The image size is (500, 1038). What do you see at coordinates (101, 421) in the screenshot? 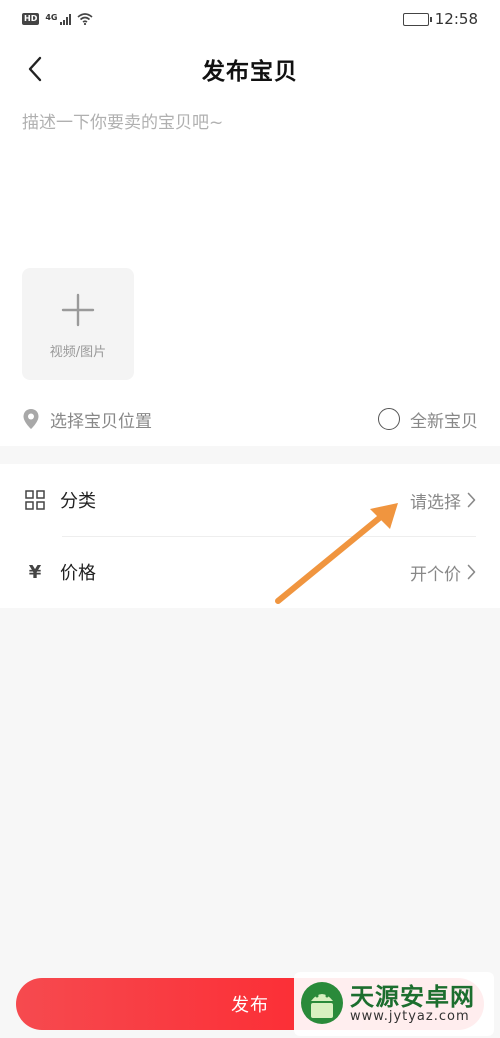
I see `location-label: 选择宝贝位置` at bounding box center [101, 421].